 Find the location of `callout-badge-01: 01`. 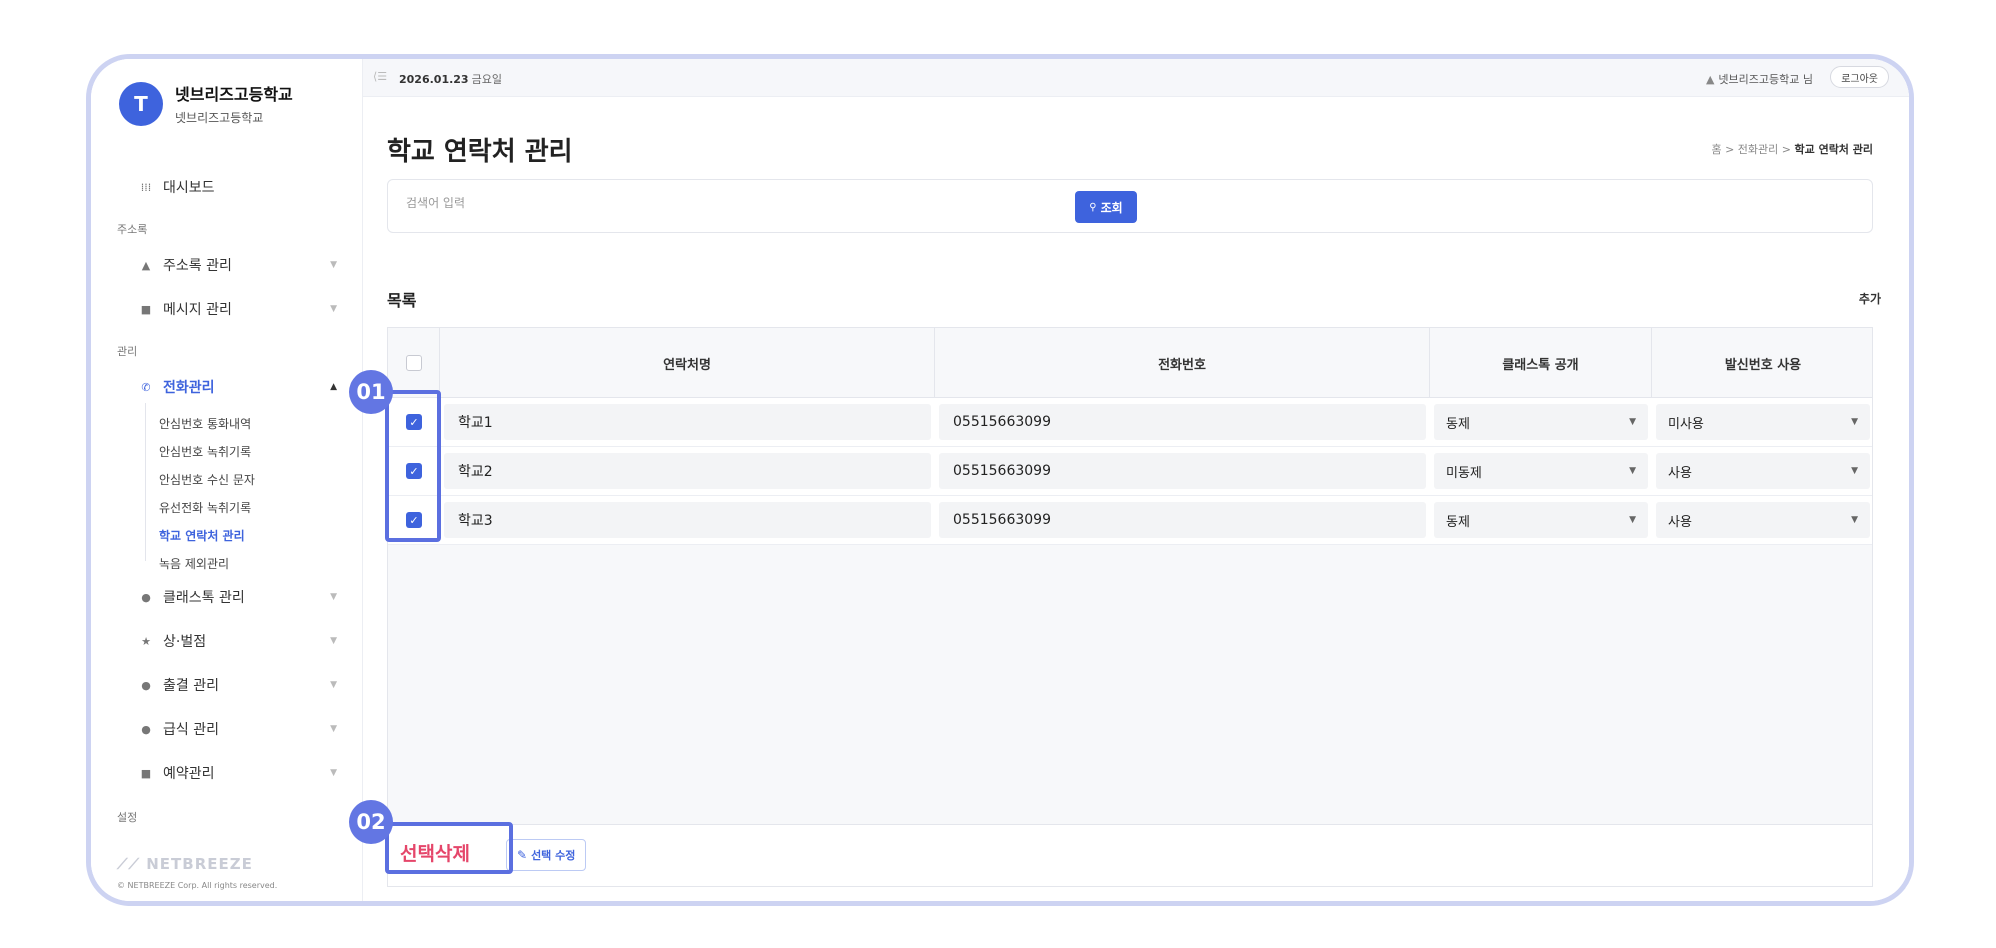

callout-badge-01: 01 is located at coordinates (371, 392).